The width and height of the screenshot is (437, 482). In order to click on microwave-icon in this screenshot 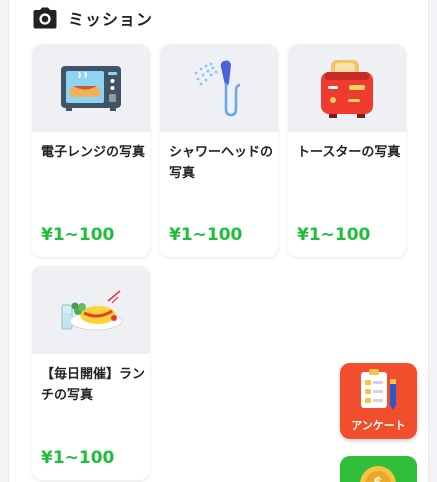, I will do `click(91, 88)`.